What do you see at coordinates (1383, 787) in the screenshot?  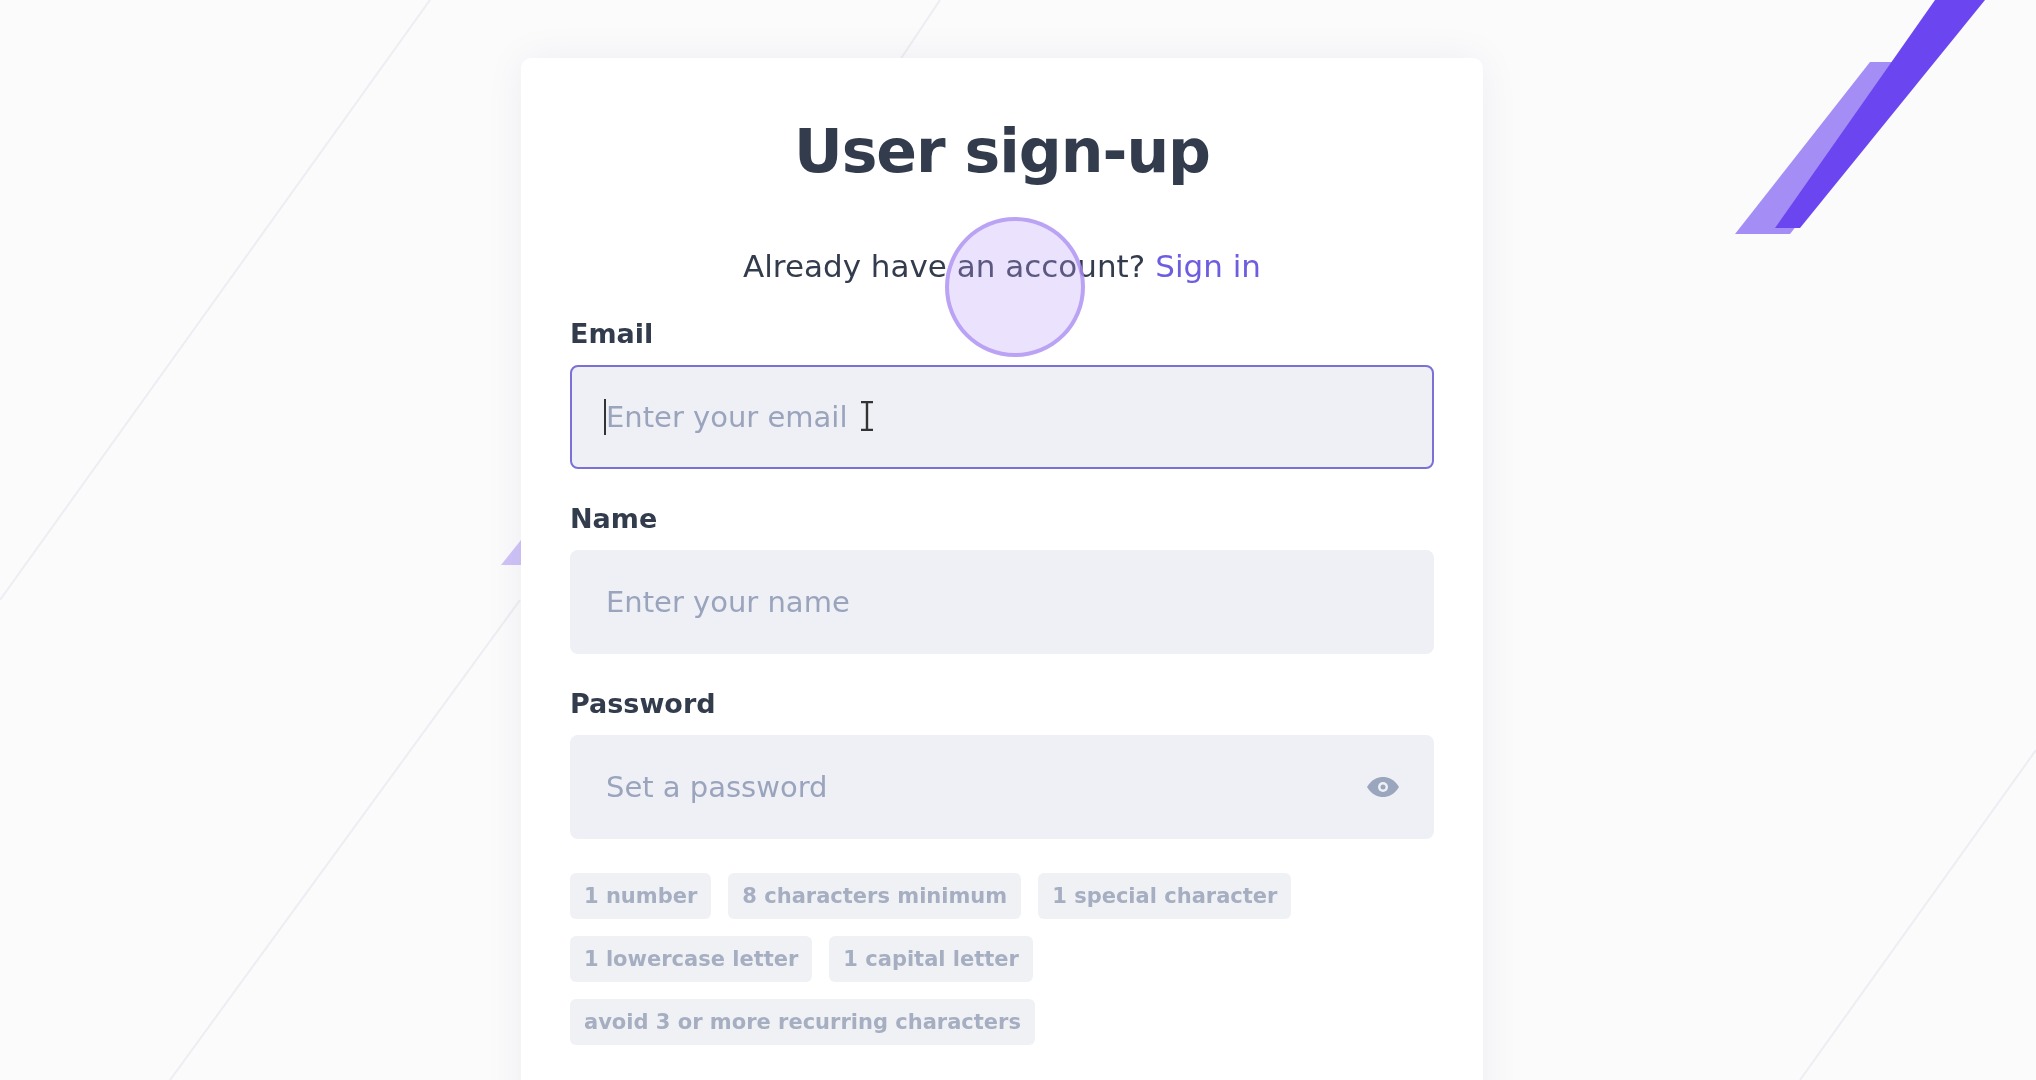 I see `show-password-icon` at bounding box center [1383, 787].